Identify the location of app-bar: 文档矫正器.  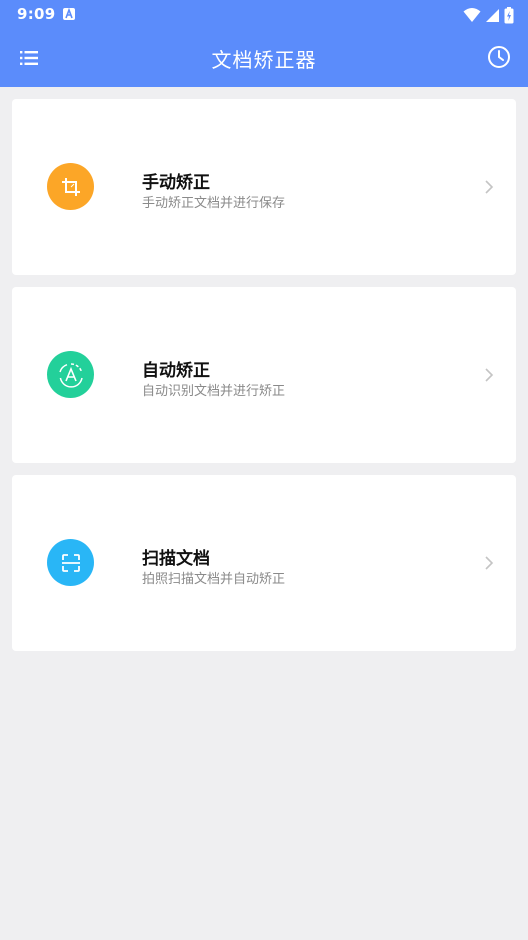
(264, 58).